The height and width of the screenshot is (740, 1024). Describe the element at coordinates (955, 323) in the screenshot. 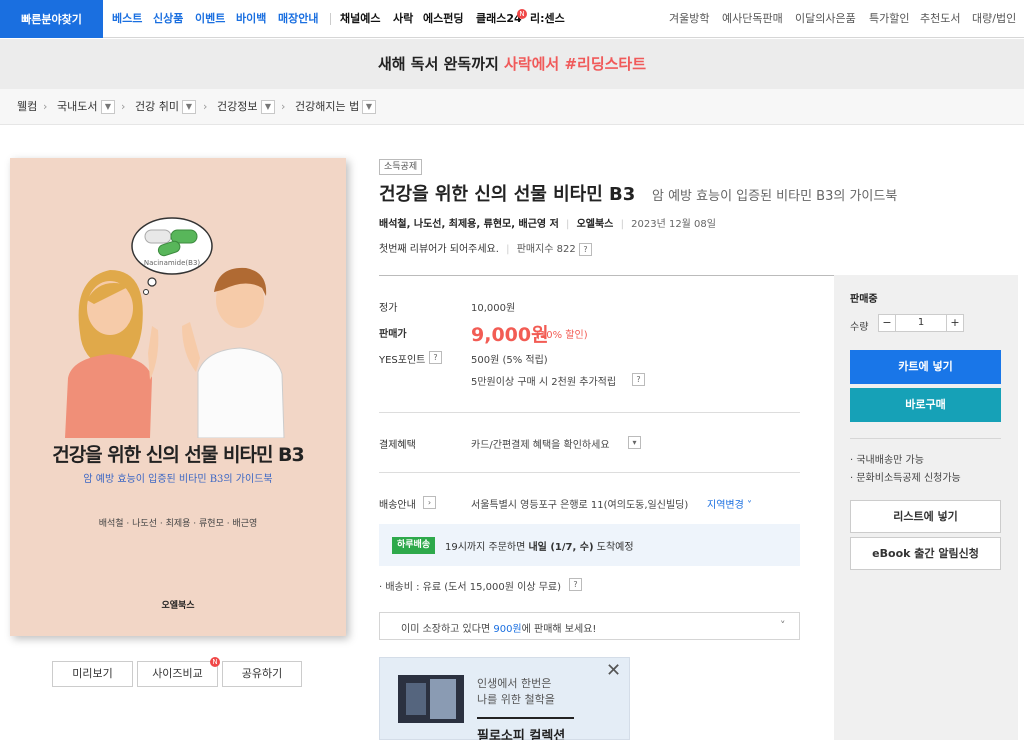

I see `quantity-increase-button: +` at that location.